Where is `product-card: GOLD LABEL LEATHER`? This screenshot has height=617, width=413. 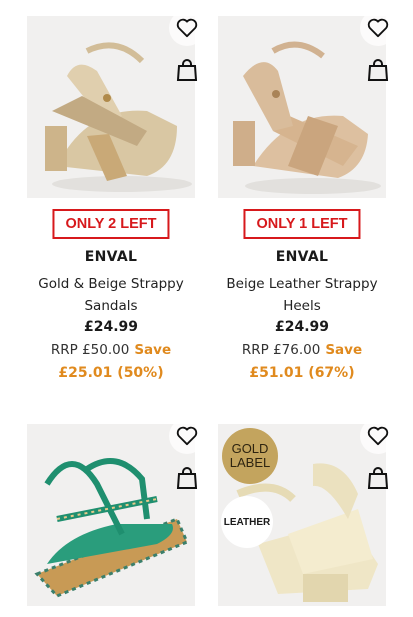 product-card: GOLD LABEL LEATHER is located at coordinates (307, 512).